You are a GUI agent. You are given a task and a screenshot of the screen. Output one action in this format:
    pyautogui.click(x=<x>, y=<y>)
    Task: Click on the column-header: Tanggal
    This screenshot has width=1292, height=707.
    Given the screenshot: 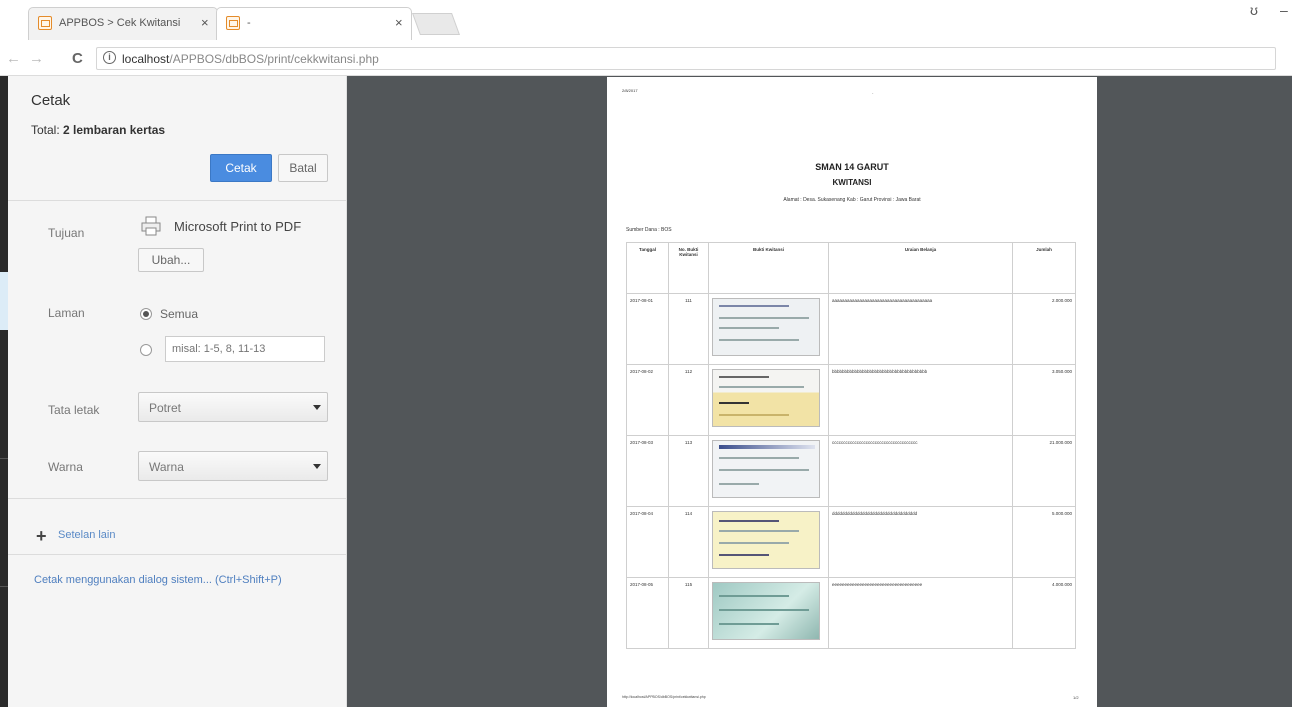 What is the action you would take?
    pyautogui.click(x=647, y=268)
    